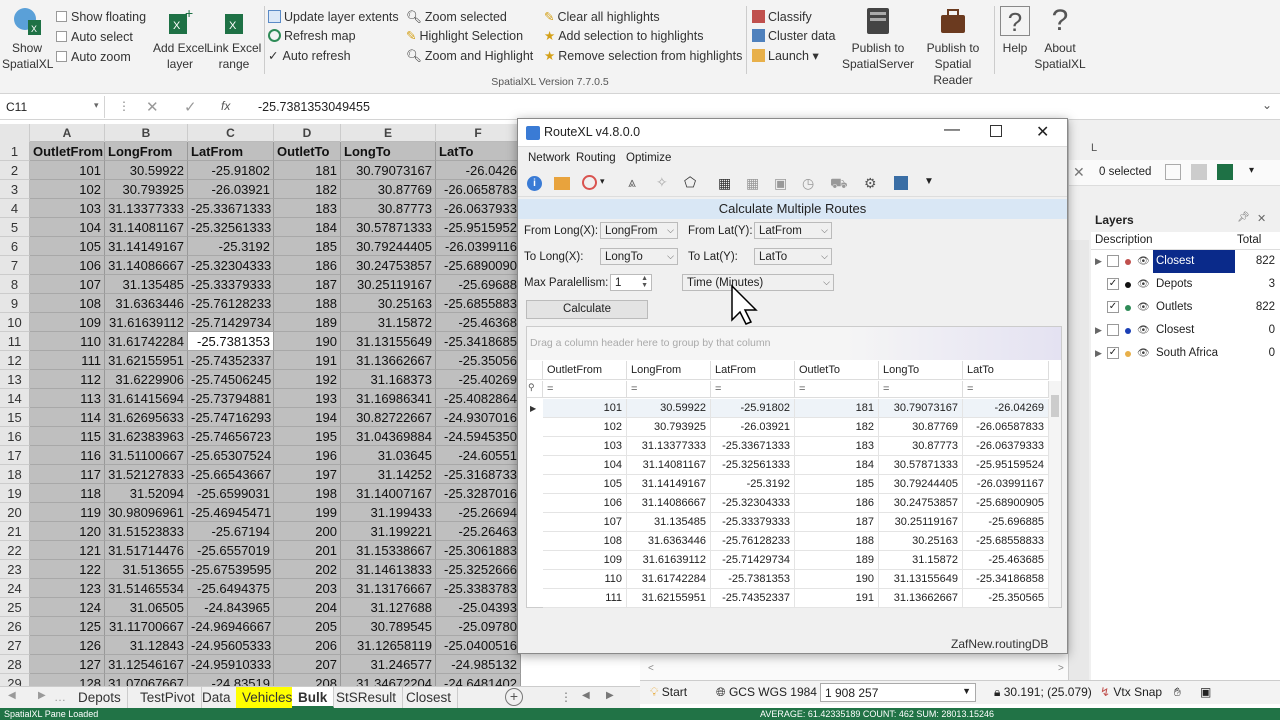 Image resolution: width=1280 pixels, height=720 pixels. What do you see at coordinates (837, 370) in the screenshot?
I see `grid-header-outletto: OutletTo` at bounding box center [837, 370].